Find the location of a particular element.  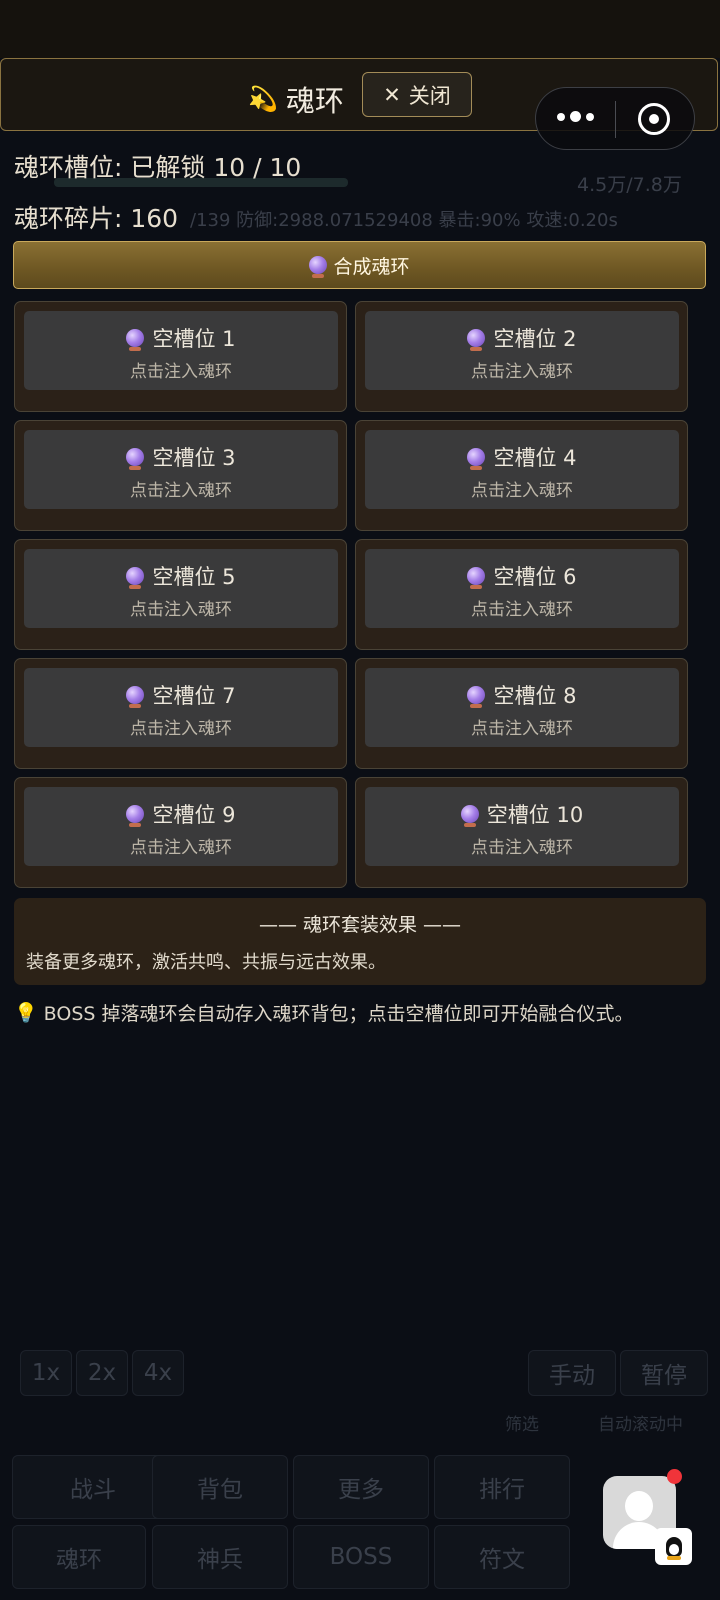

slot-card-7: 空槽位 7 点击注入魂环 is located at coordinates (180, 713).